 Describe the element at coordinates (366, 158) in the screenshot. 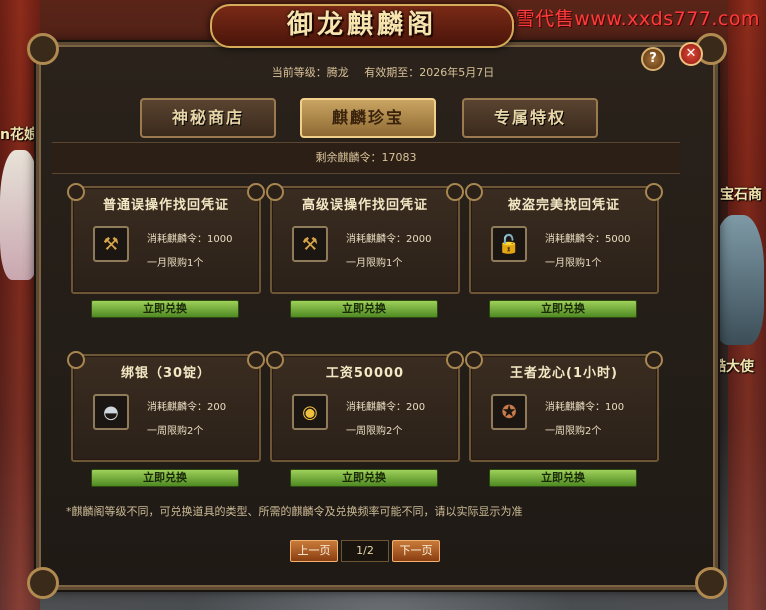

I see `remaining-tokens: 剩余麒麟令：17083` at that location.